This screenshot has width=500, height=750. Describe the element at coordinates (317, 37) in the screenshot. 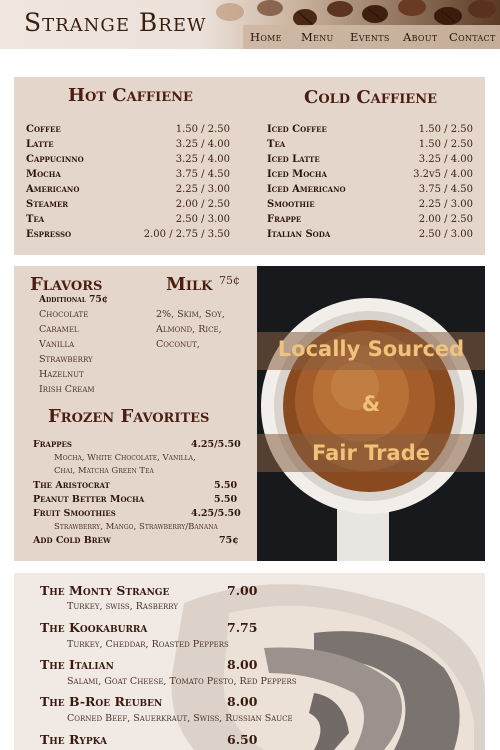

I see `nav-menu: Menu` at that location.